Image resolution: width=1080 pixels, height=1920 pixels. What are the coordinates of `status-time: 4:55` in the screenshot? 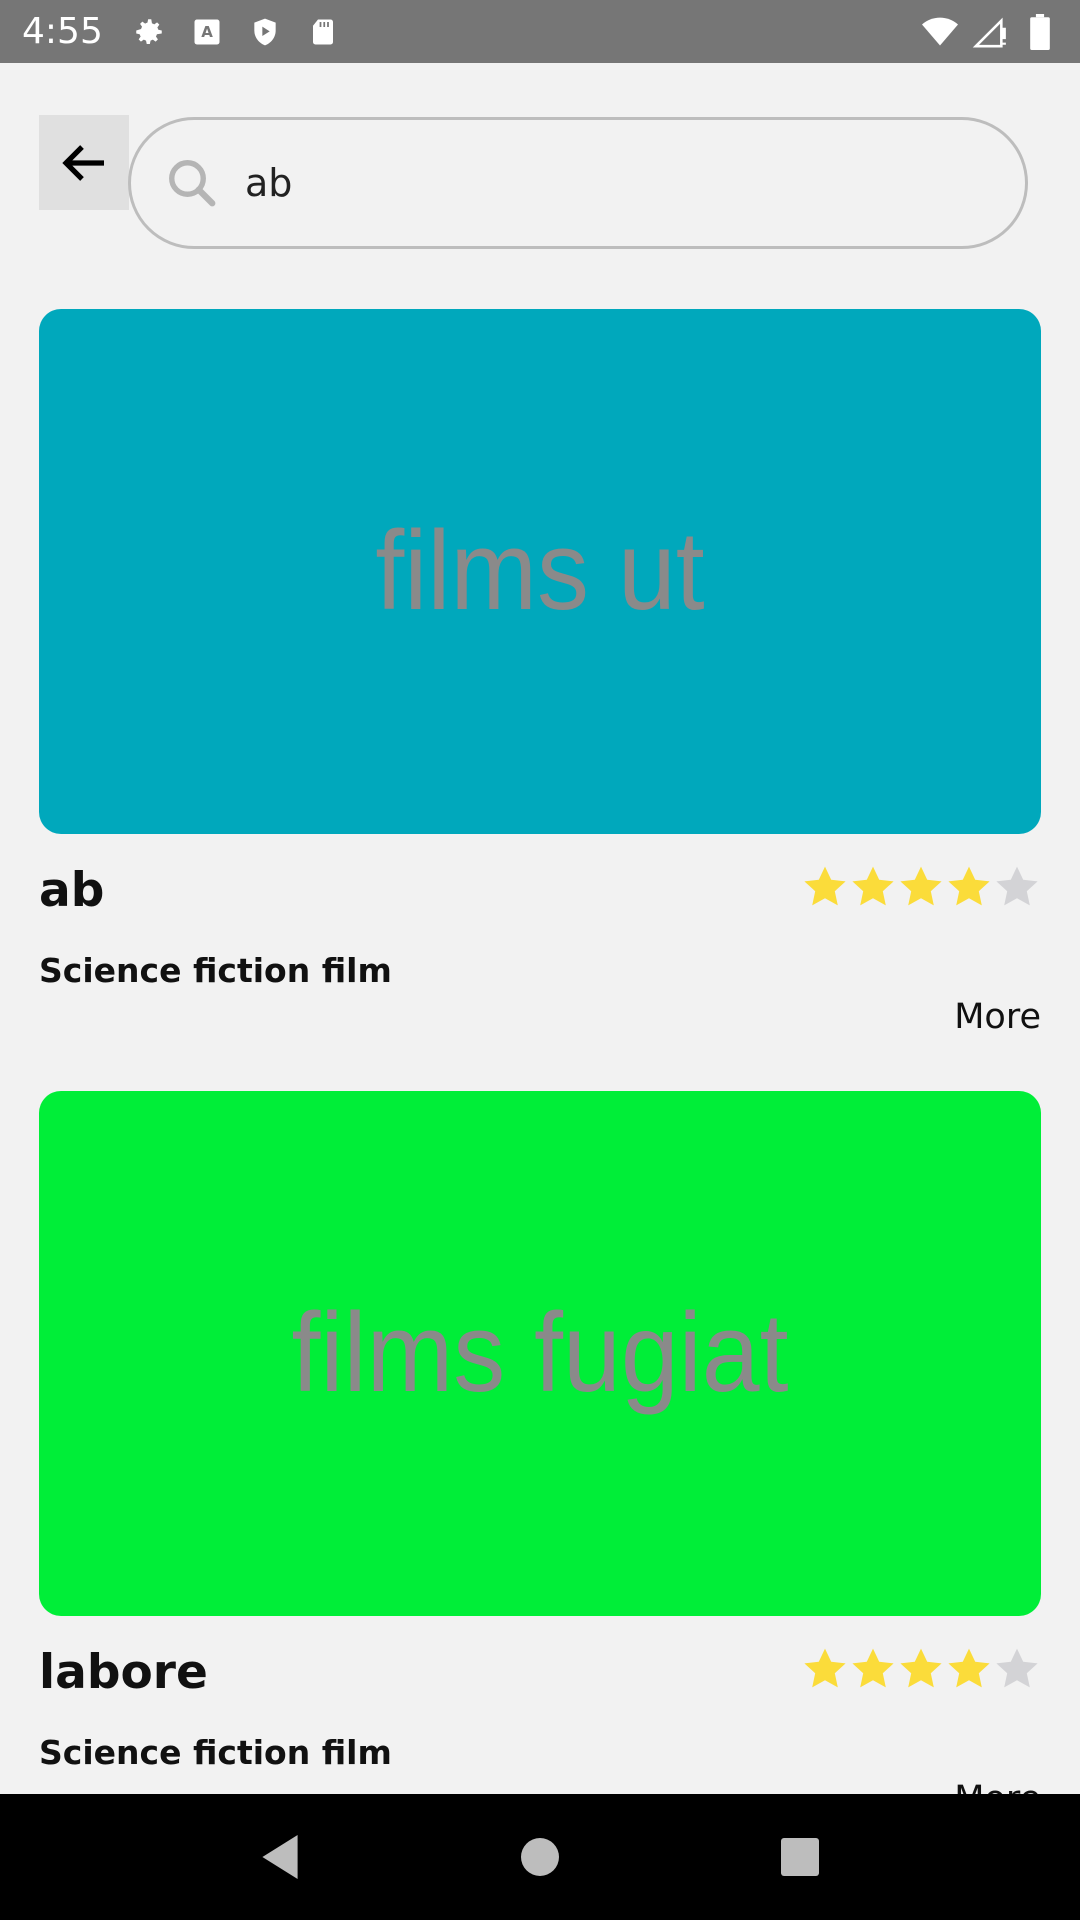 It's located at (62, 31).